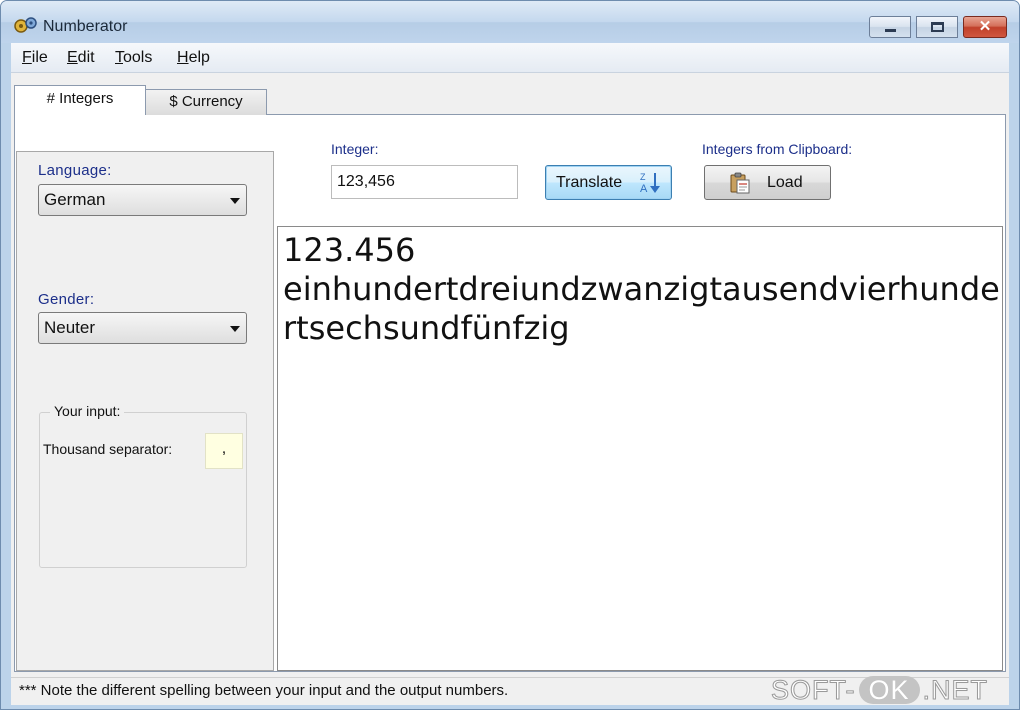  I want to click on close-icon: ✕, so click(985, 26).